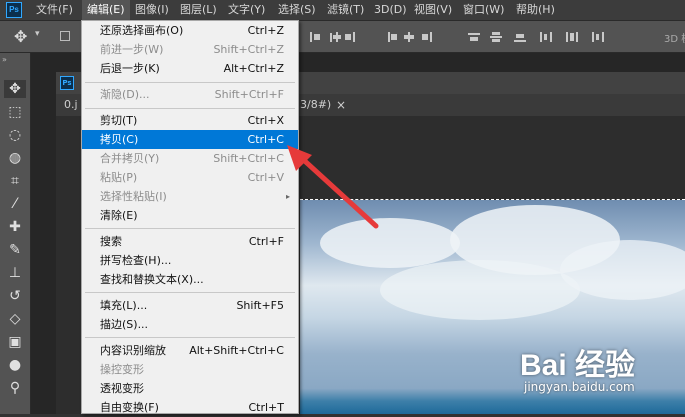  I want to click on baidu-watermark: Bai 经验 jingyan.baidu.com, so click(602, 377).